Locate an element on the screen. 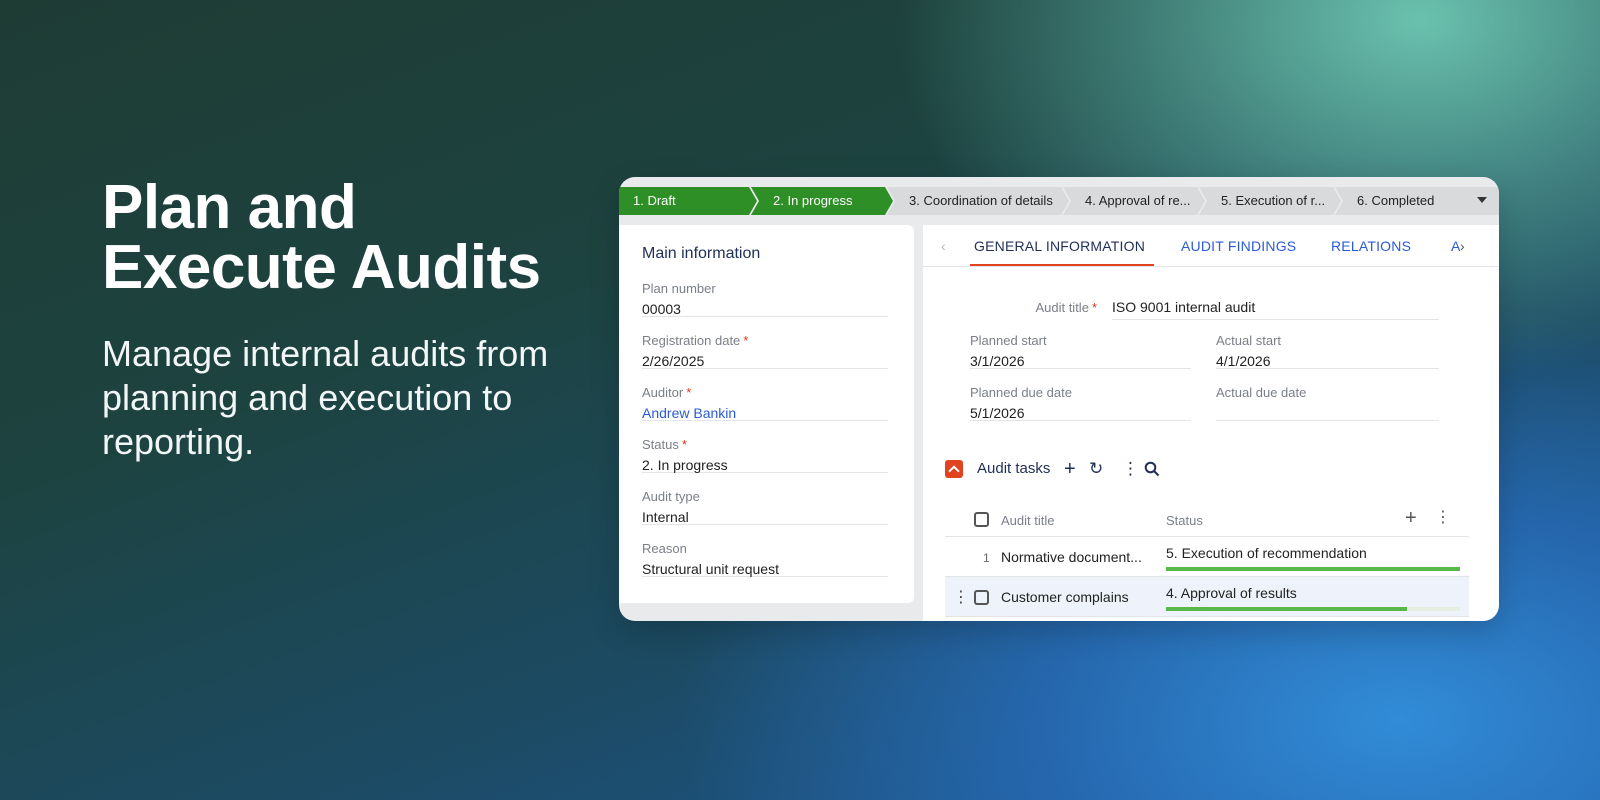 Image resolution: width=1600 pixels, height=800 pixels. table-header: Audit title Status + ⋮ is located at coordinates (1207, 520).